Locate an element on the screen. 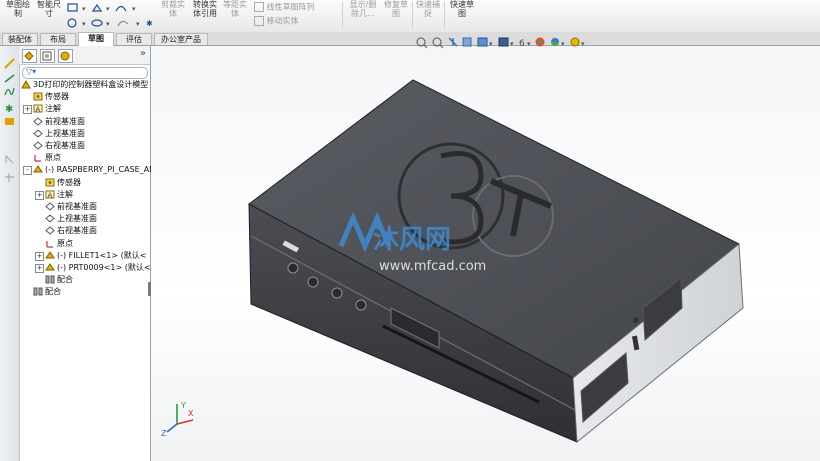 This screenshot has height=461, width=820. tool-repair-sketch-label: 修复草 图 is located at coordinates (396, 9).